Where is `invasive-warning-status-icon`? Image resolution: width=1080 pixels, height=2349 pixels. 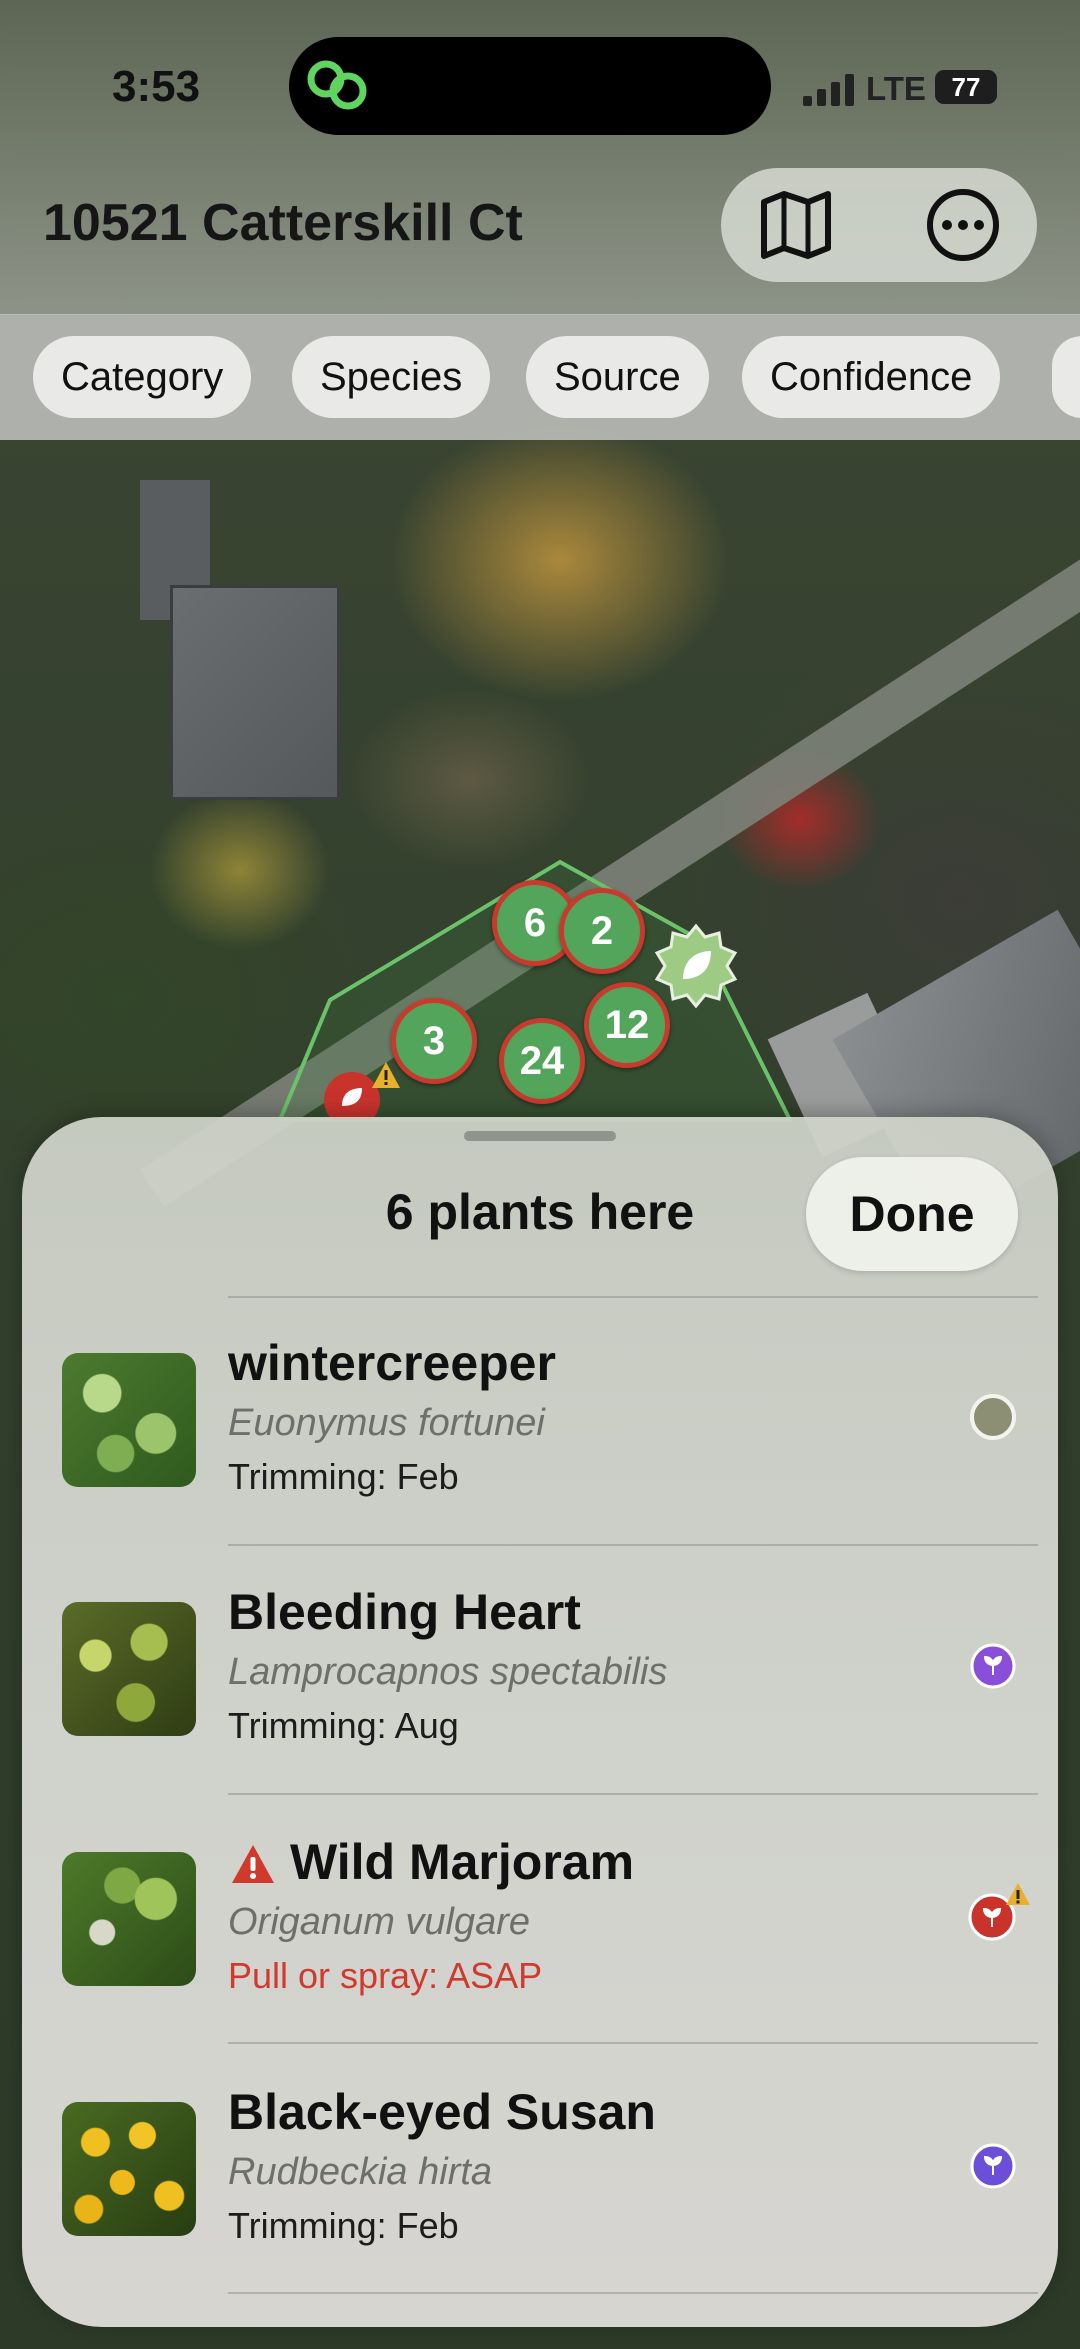 invasive-warning-status-icon is located at coordinates (999, 1912).